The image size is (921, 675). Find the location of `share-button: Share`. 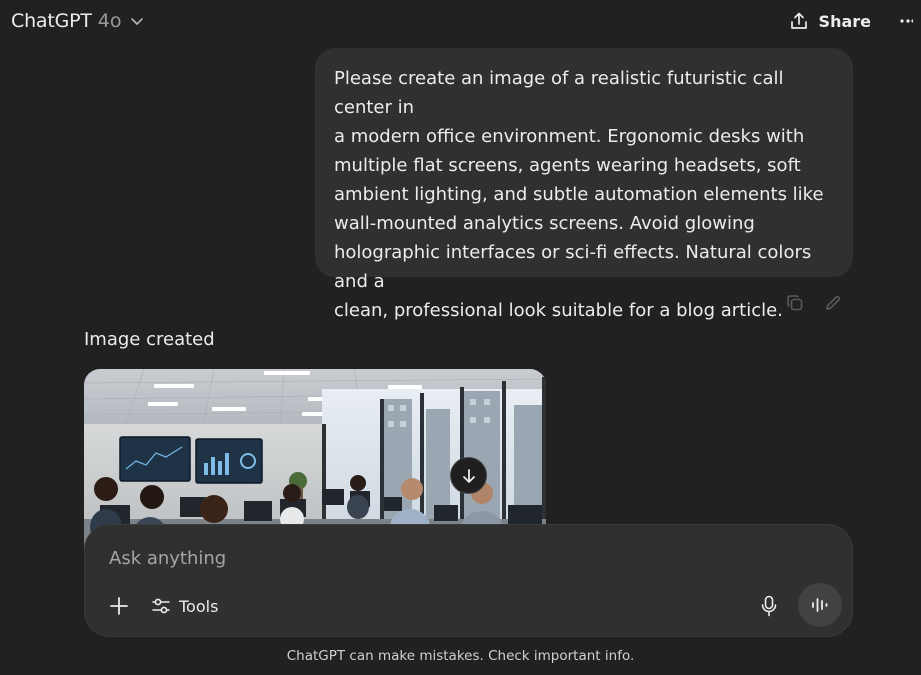

share-button: Share is located at coordinates (830, 21).